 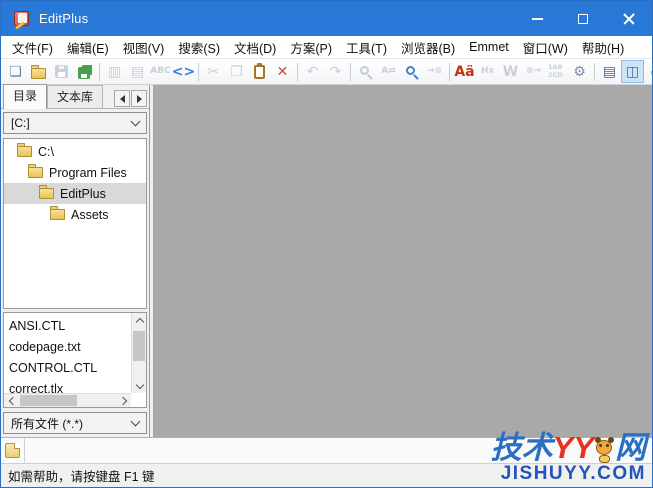 I want to click on redo-button: ↷, so click(x=335, y=71).